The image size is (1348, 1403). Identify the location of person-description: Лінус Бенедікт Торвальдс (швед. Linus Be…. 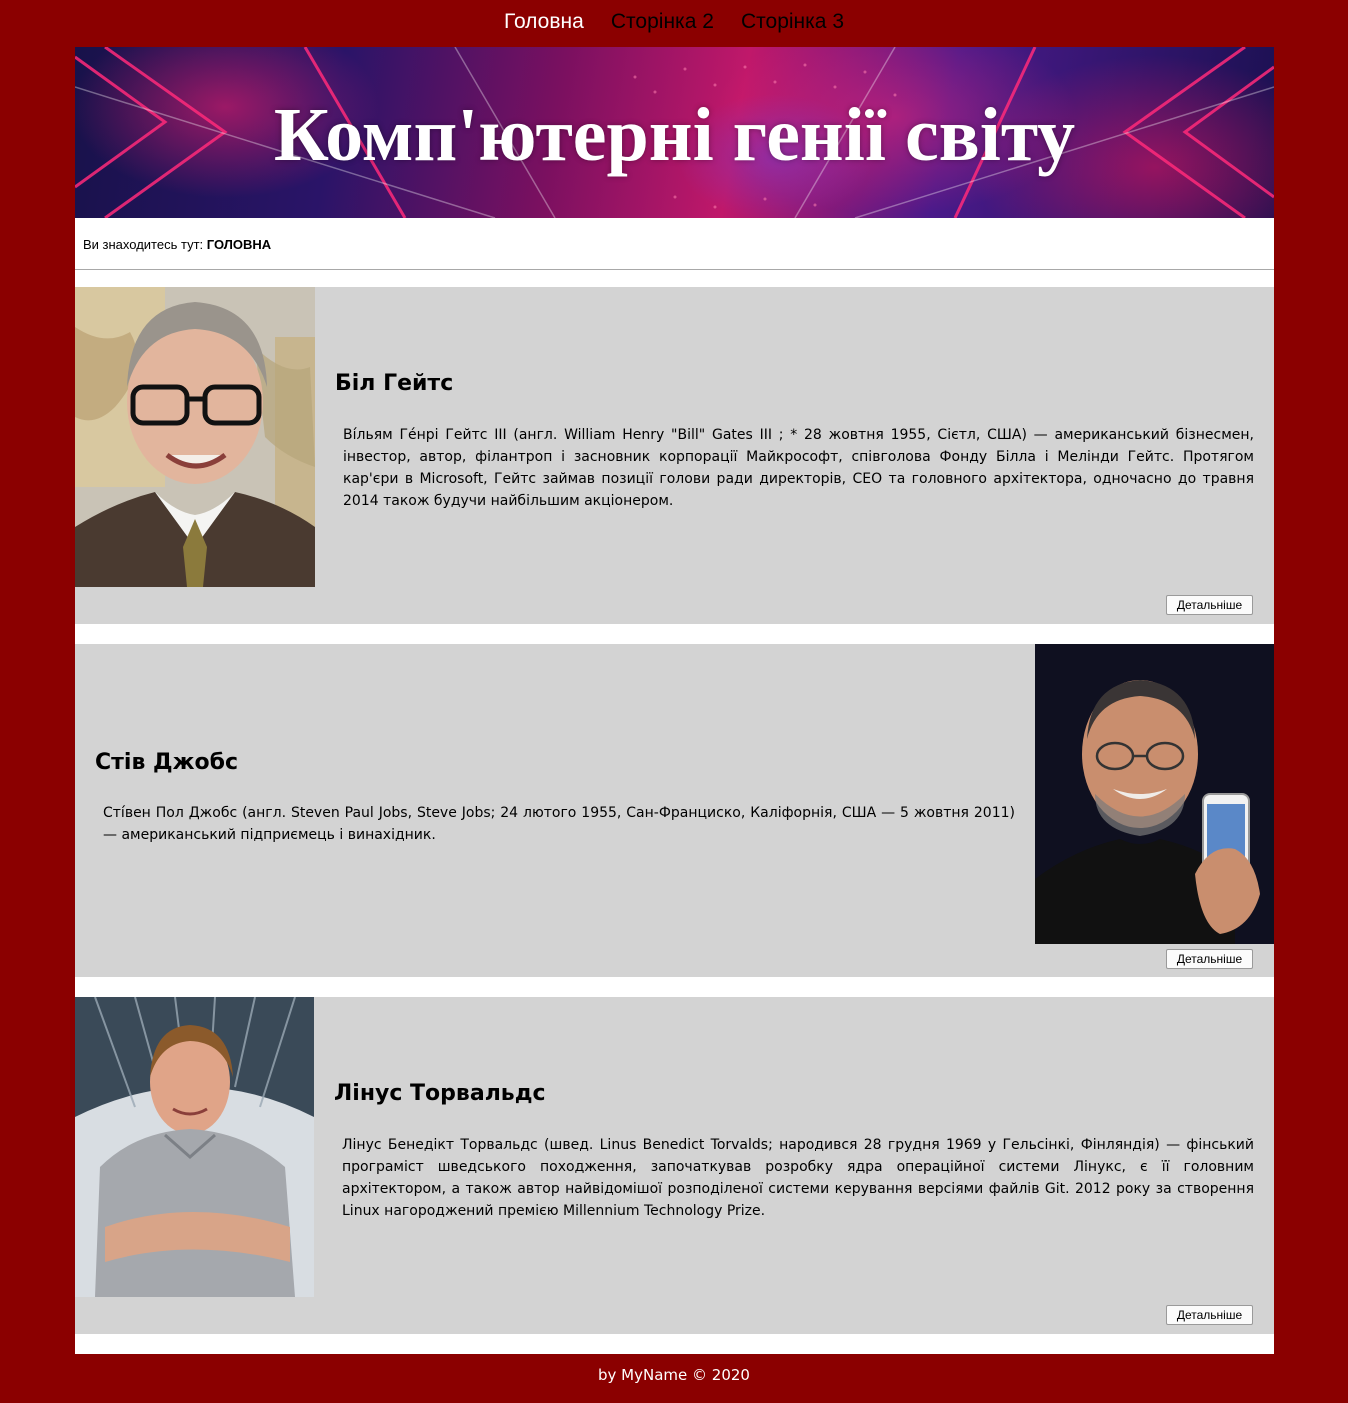
(798, 1178).